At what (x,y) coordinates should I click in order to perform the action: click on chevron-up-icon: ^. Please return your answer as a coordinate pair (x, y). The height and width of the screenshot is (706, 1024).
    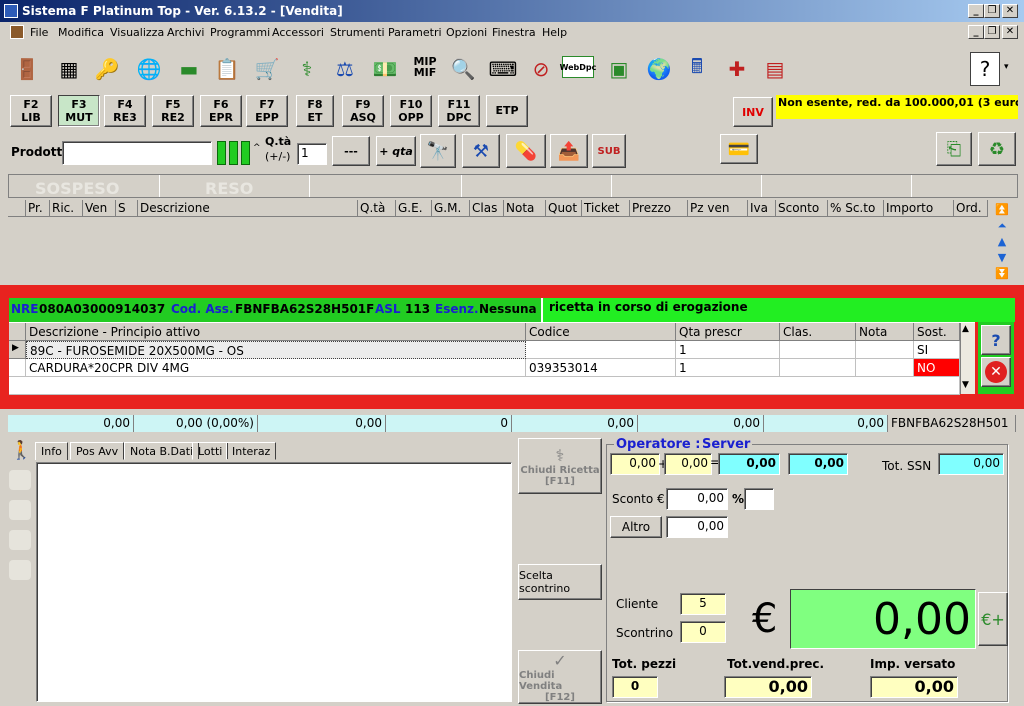
    Looking at the image, I should click on (257, 148).